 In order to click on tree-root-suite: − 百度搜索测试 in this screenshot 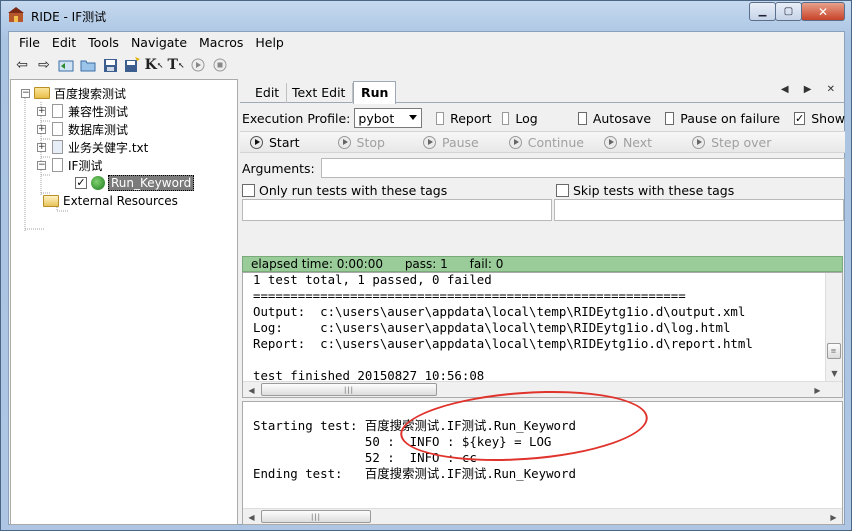, I will do `click(73, 93)`.